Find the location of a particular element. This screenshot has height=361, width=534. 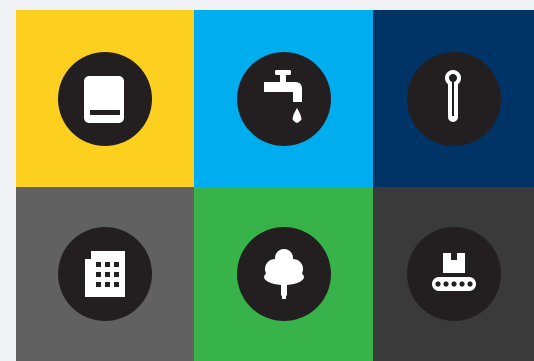

conveyor-box-icon is located at coordinates (453, 272).